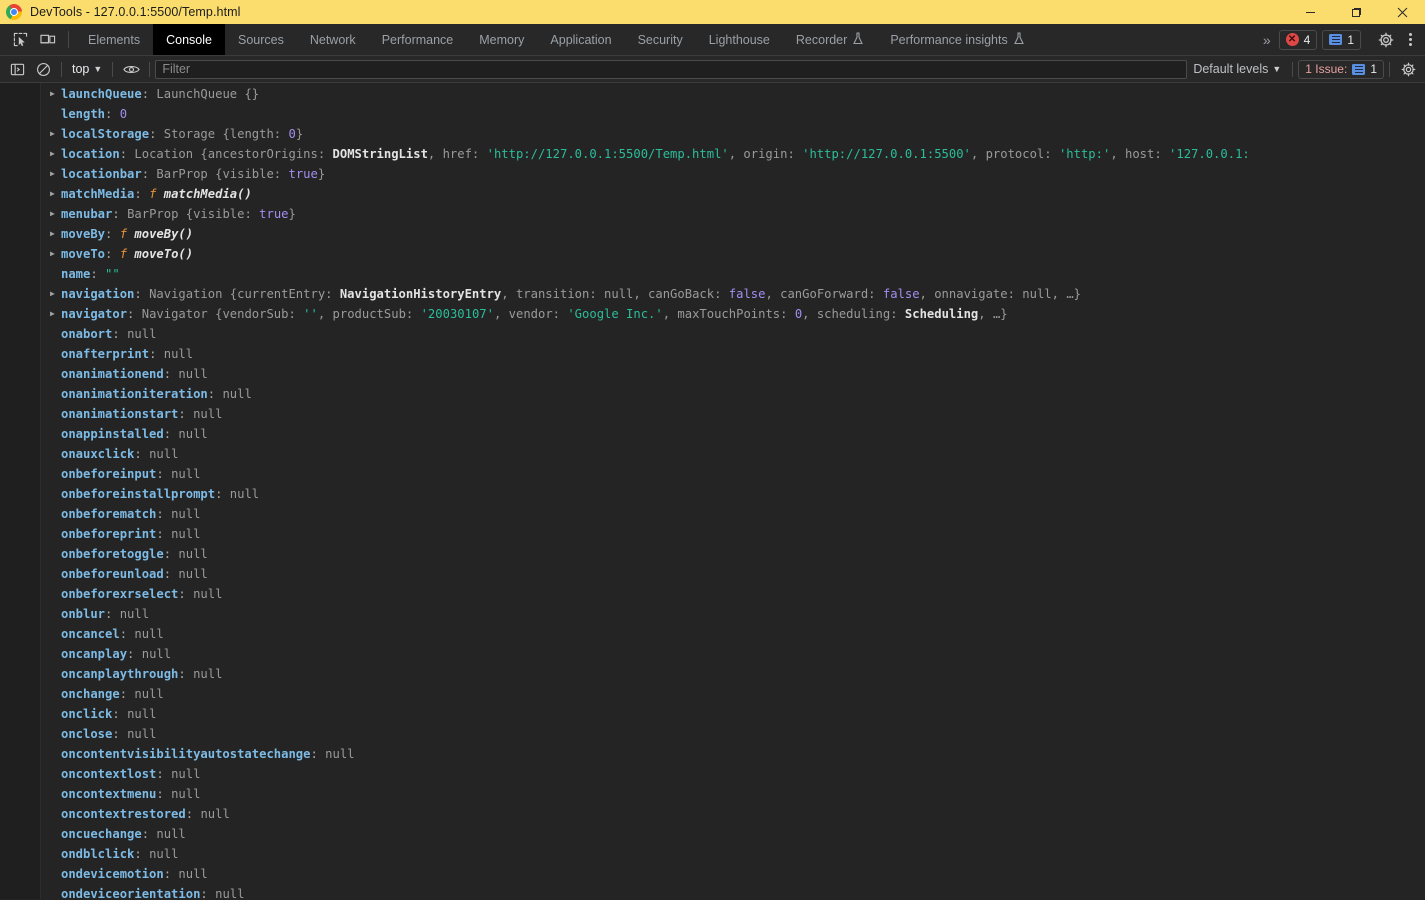 The image size is (1425, 900). I want to click on console-toolbar: top ▼ Default levels ▼ 1 Issue: 1, so click(712, 69).